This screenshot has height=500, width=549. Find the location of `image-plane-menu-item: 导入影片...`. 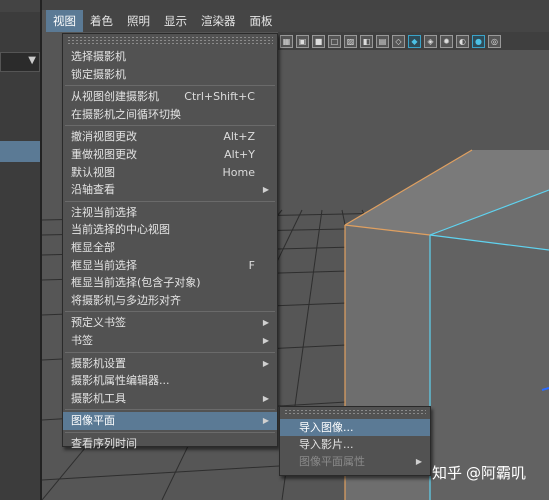

image-plane-menu-item: 导入影片... is located at coordinates (355, 444).